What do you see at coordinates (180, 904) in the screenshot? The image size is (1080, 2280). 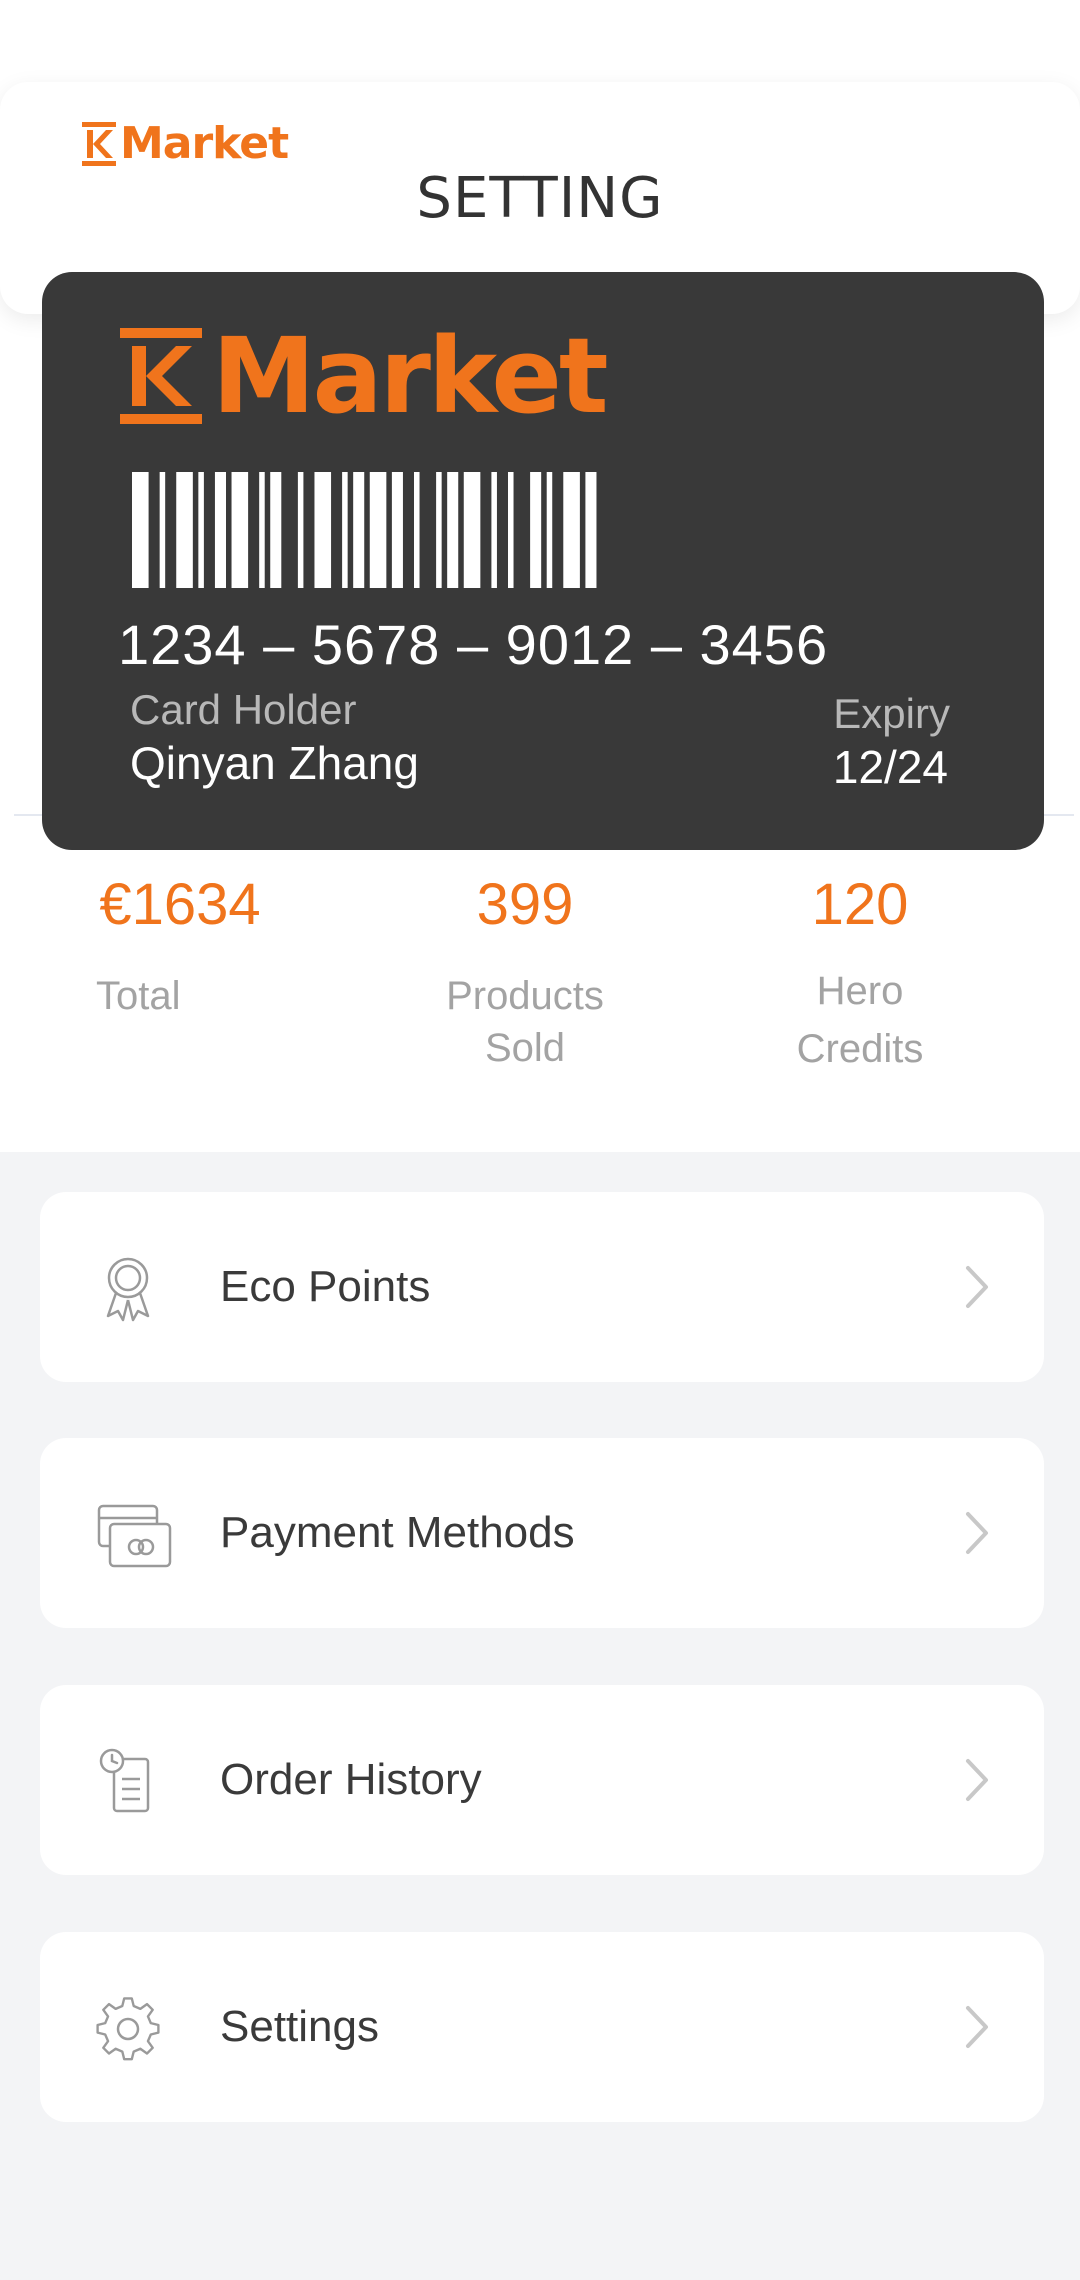 I see `stat-total-value: €1634` at bounding box center [180, 904].